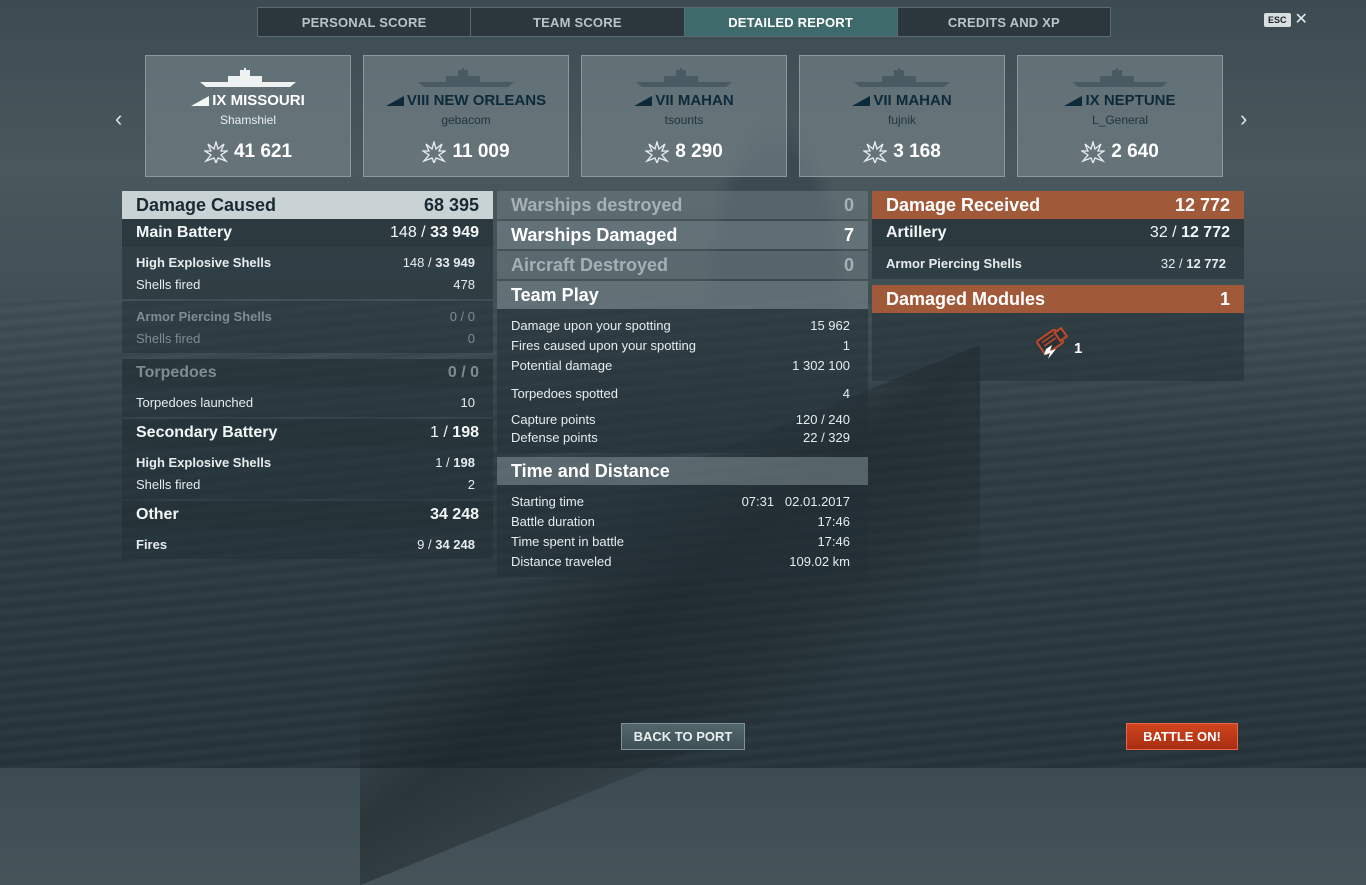 Image resolution: width=1366 pixels, height=885 pixels. I want to click on back-to-port-button: BACK TO PORT, so click(683, 736).